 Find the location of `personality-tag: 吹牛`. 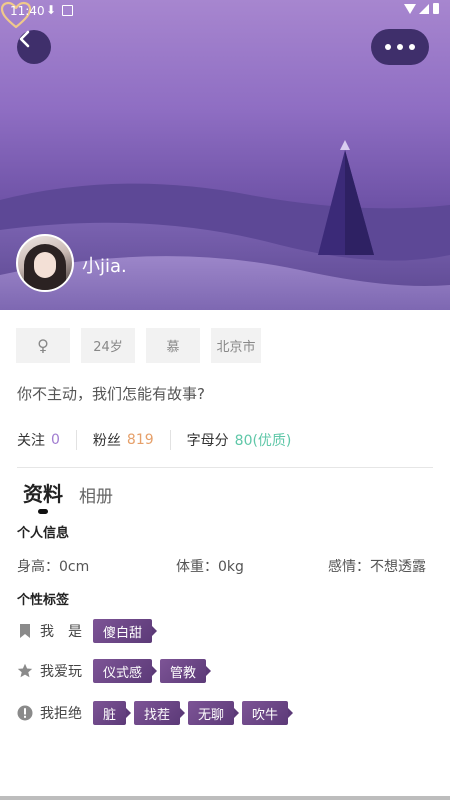

personality-tag: 吹牛 is located at coordinates (268, 713).